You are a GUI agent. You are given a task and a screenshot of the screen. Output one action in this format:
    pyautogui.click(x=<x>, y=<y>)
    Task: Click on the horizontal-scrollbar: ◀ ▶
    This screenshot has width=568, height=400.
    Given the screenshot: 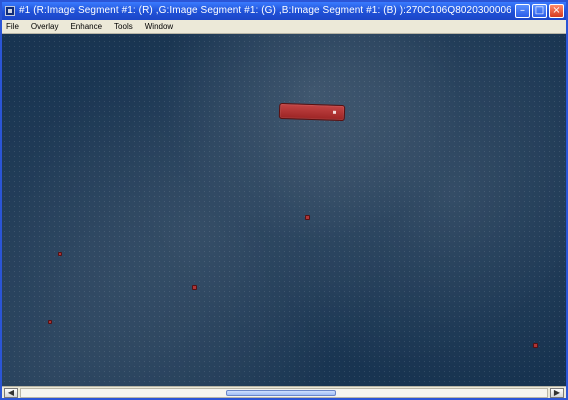 What is the action you would take?
    pyautogui.click(x=284, y=392)
    